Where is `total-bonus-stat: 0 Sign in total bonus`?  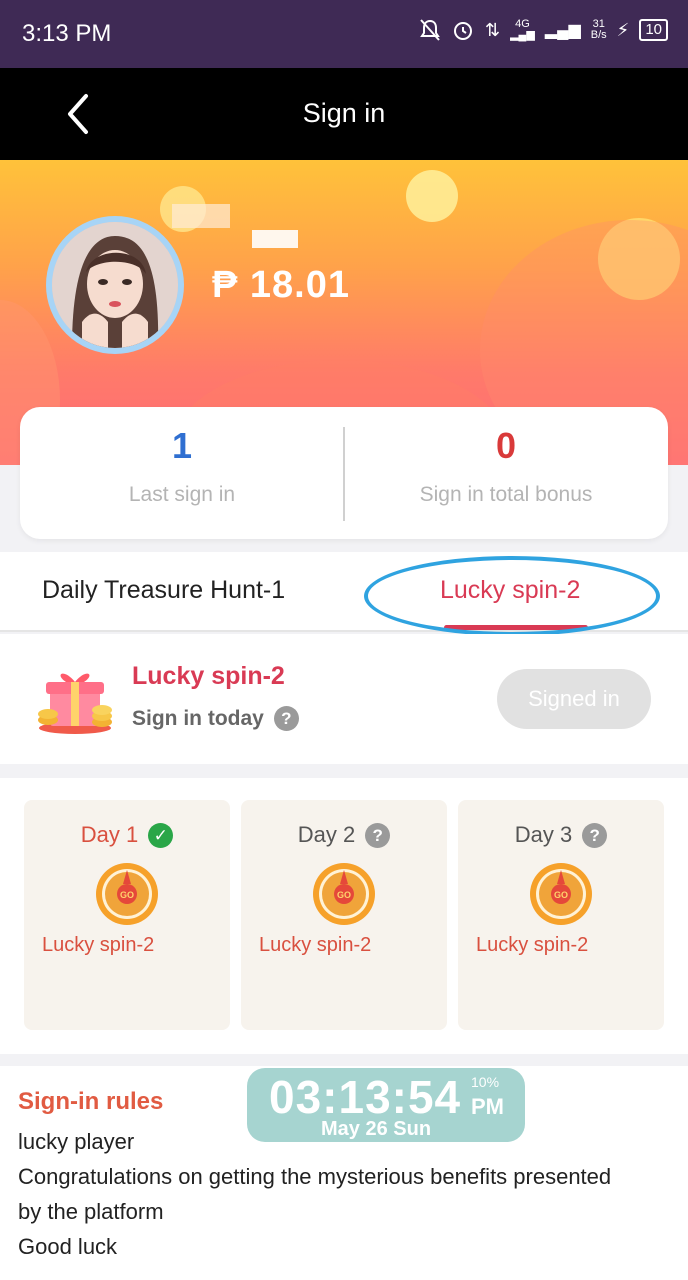
total-bonus-stat: 0 Sign in total bonus is located at coordinates (506, 466).